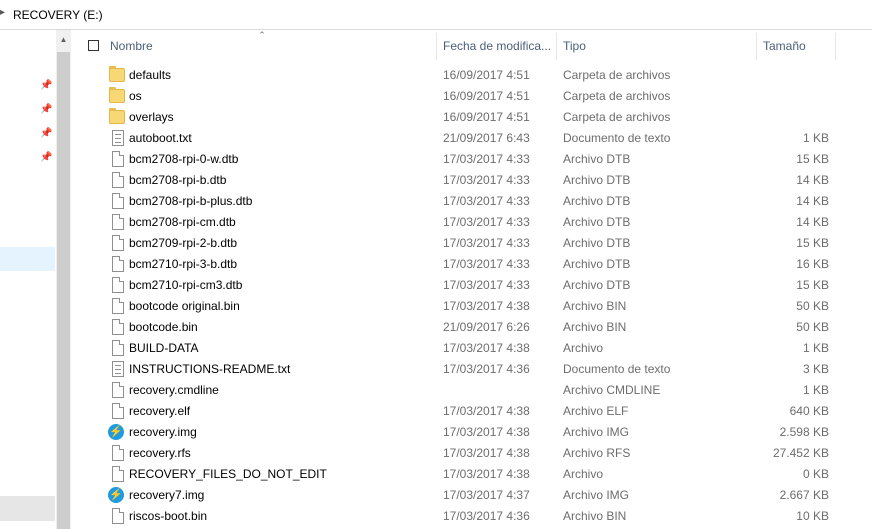 This screenshot has width=872, height=529. Describe the element at coordinates (798, 47) in the screenshot. I see `header-size: Tamaño` at that location.